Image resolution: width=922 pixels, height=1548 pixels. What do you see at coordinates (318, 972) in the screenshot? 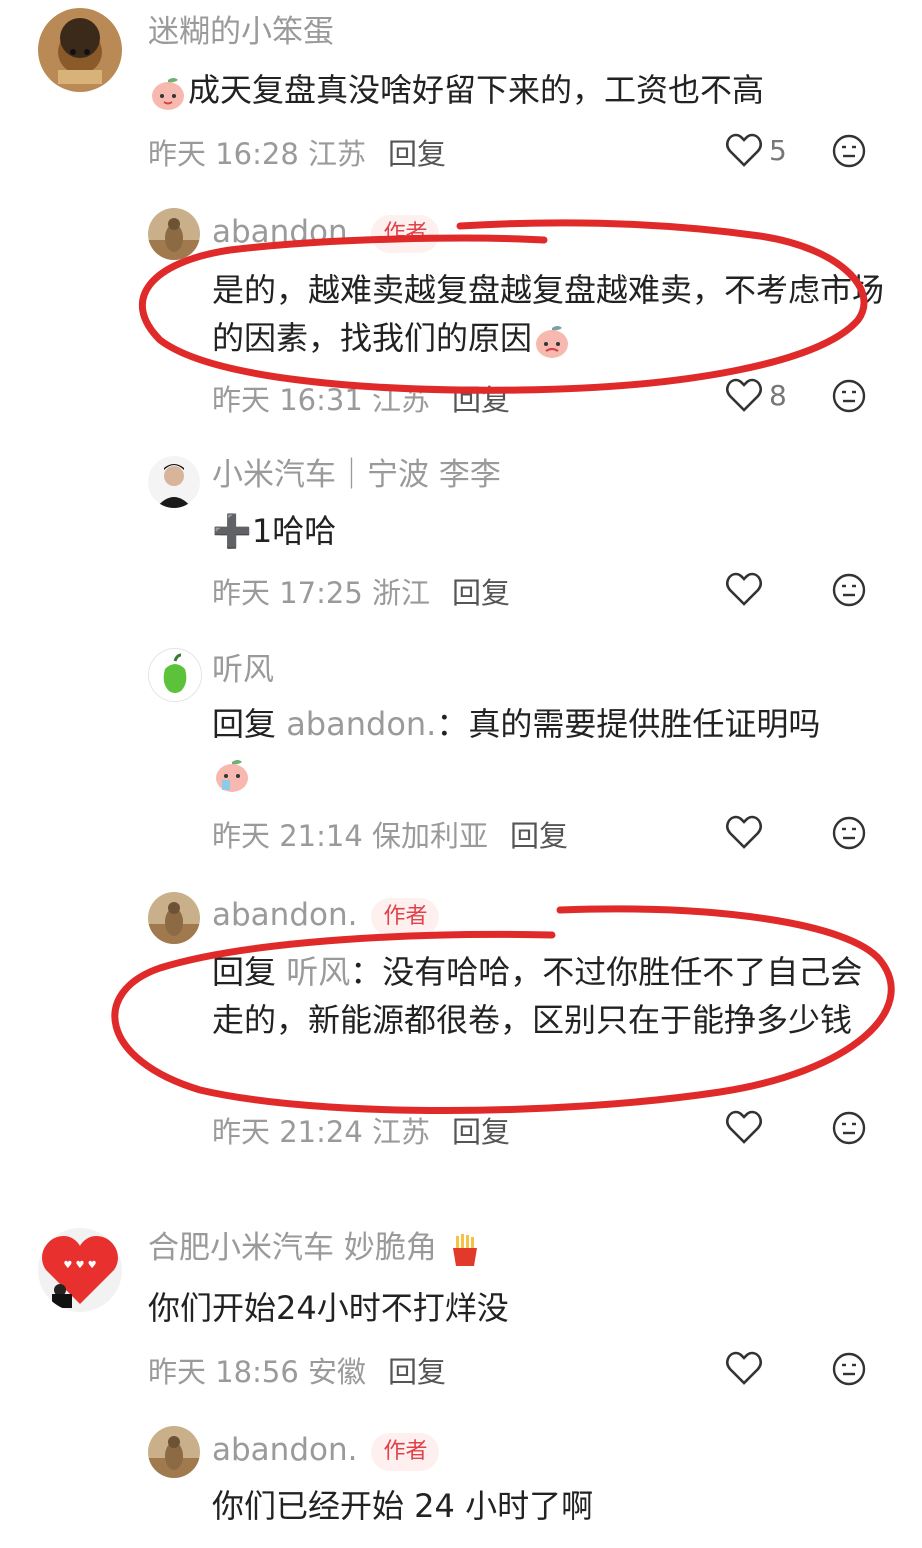
I see `reply-target-user: 听风` at bounding box center [318, 972].